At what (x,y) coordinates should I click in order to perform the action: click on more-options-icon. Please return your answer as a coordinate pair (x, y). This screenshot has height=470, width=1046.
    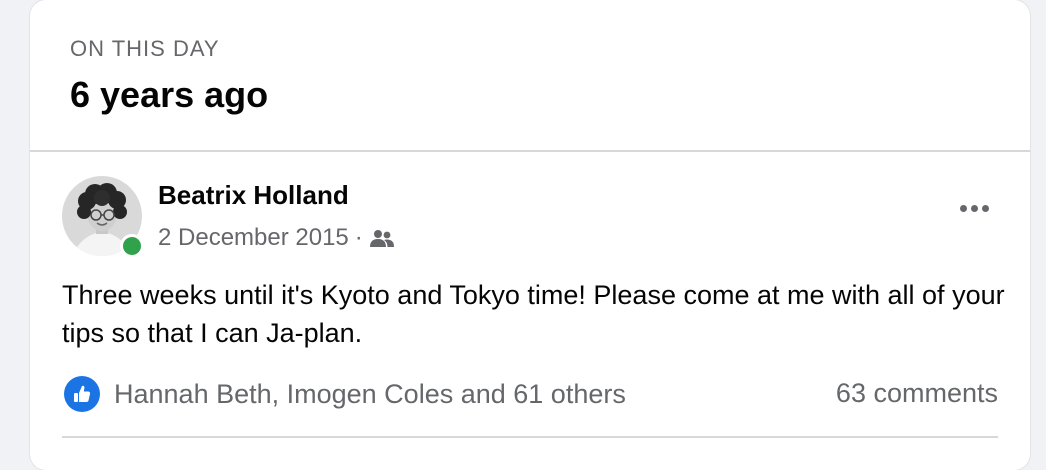
    Looking at the image, I should click on (974, 208).